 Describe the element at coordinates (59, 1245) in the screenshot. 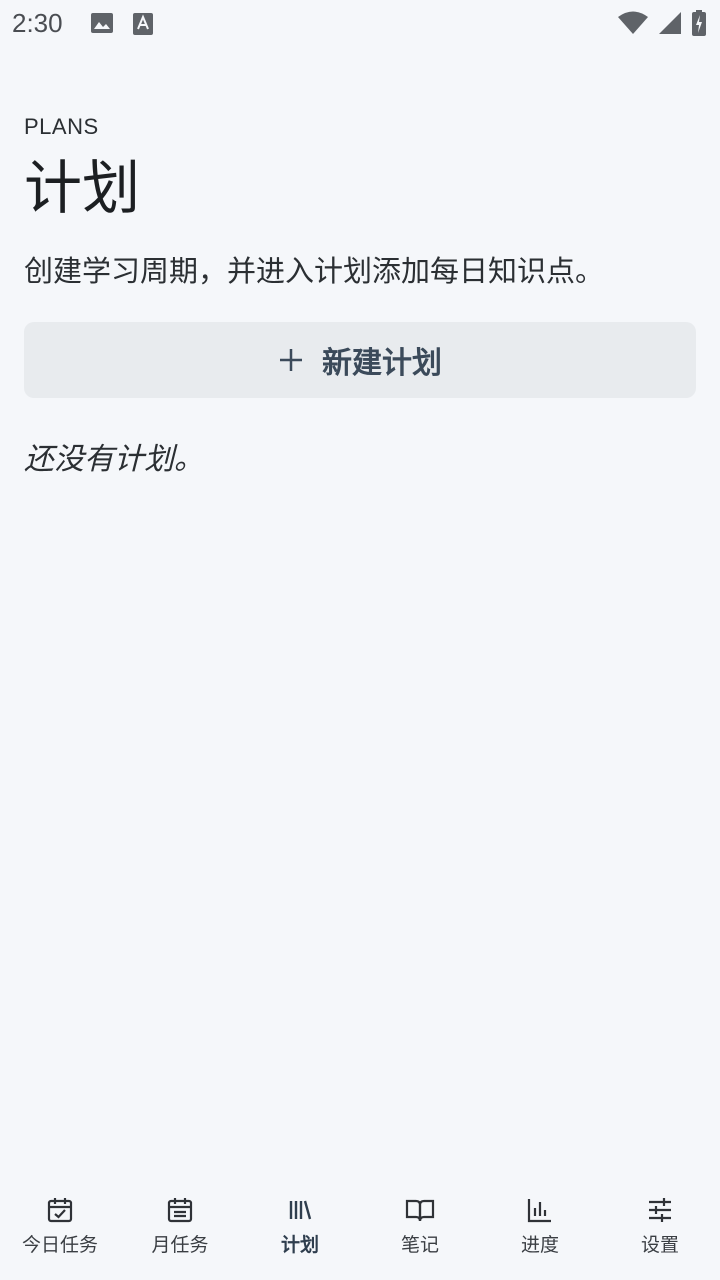

I see `nav-label: 今日任务` at that location.